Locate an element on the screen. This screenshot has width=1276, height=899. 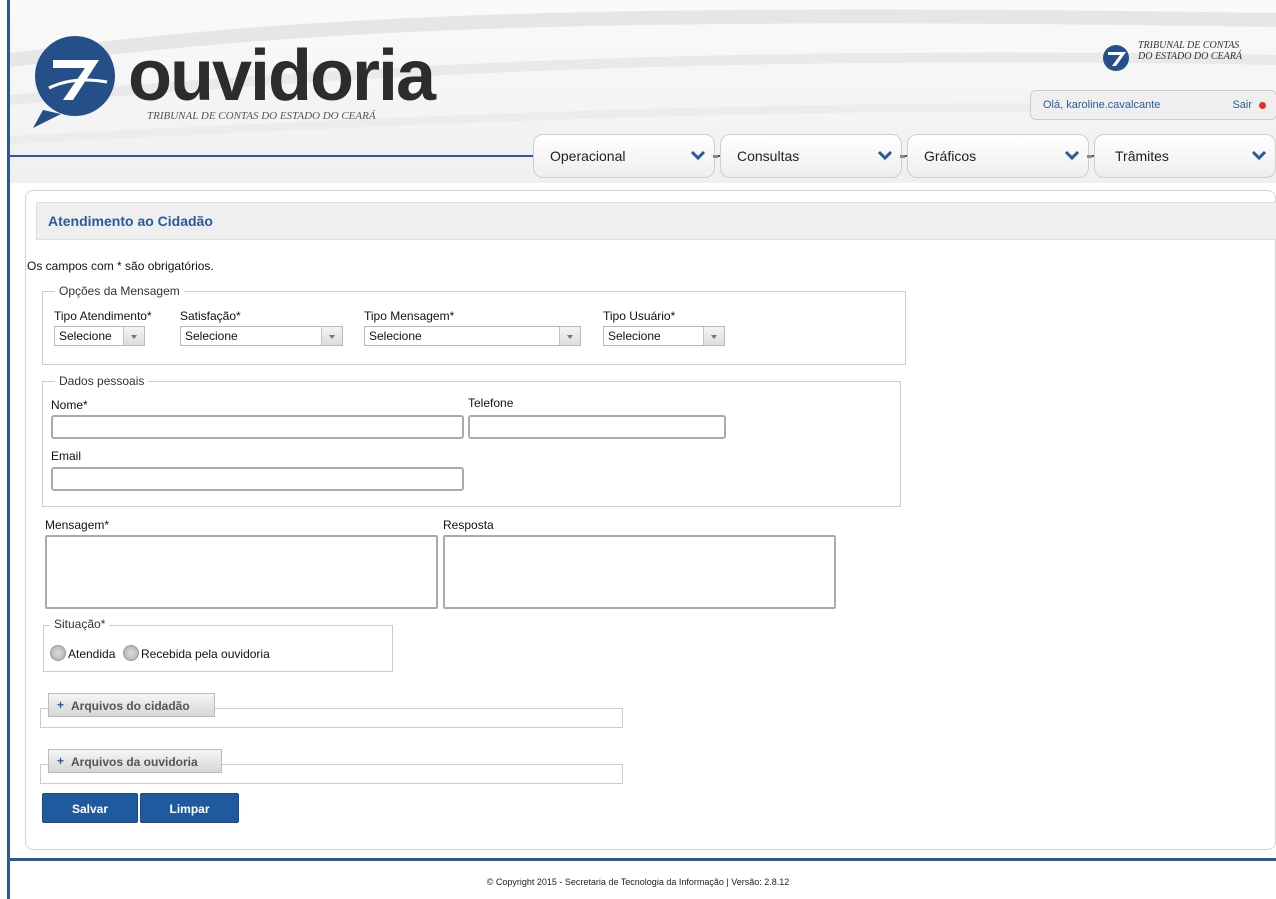
radio-recebida is located at coordinates (131, 653).